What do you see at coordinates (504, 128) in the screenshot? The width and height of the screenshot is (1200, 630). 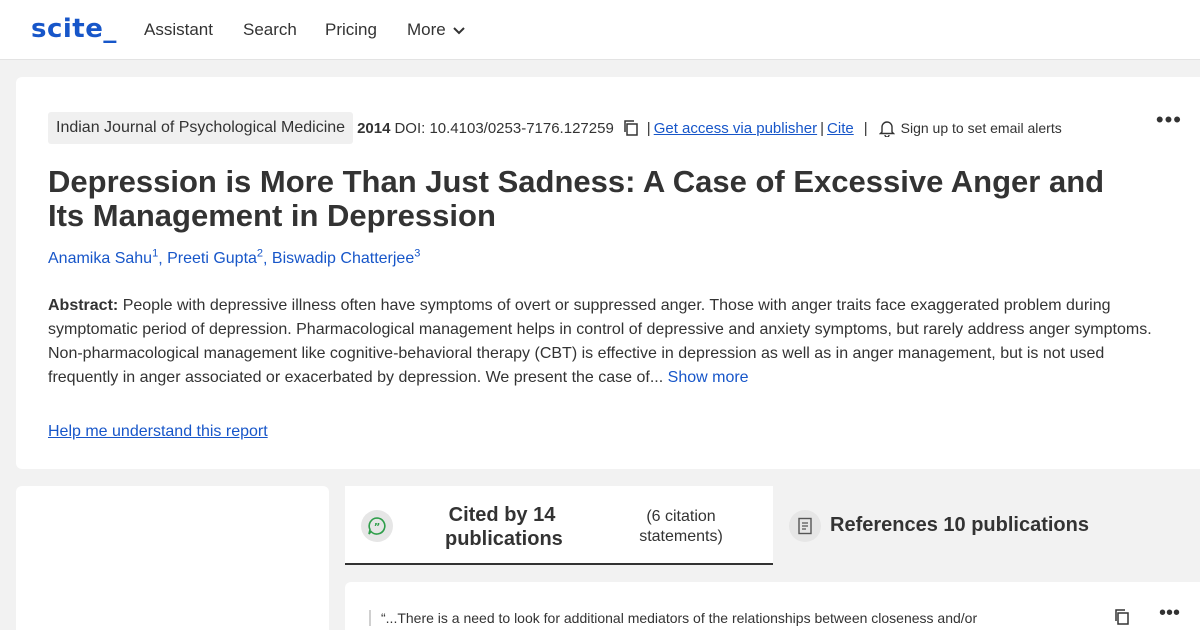 I see `doi-text: DOI: 10.4103/0253-7176.127259` at bounding box center [504, 128].